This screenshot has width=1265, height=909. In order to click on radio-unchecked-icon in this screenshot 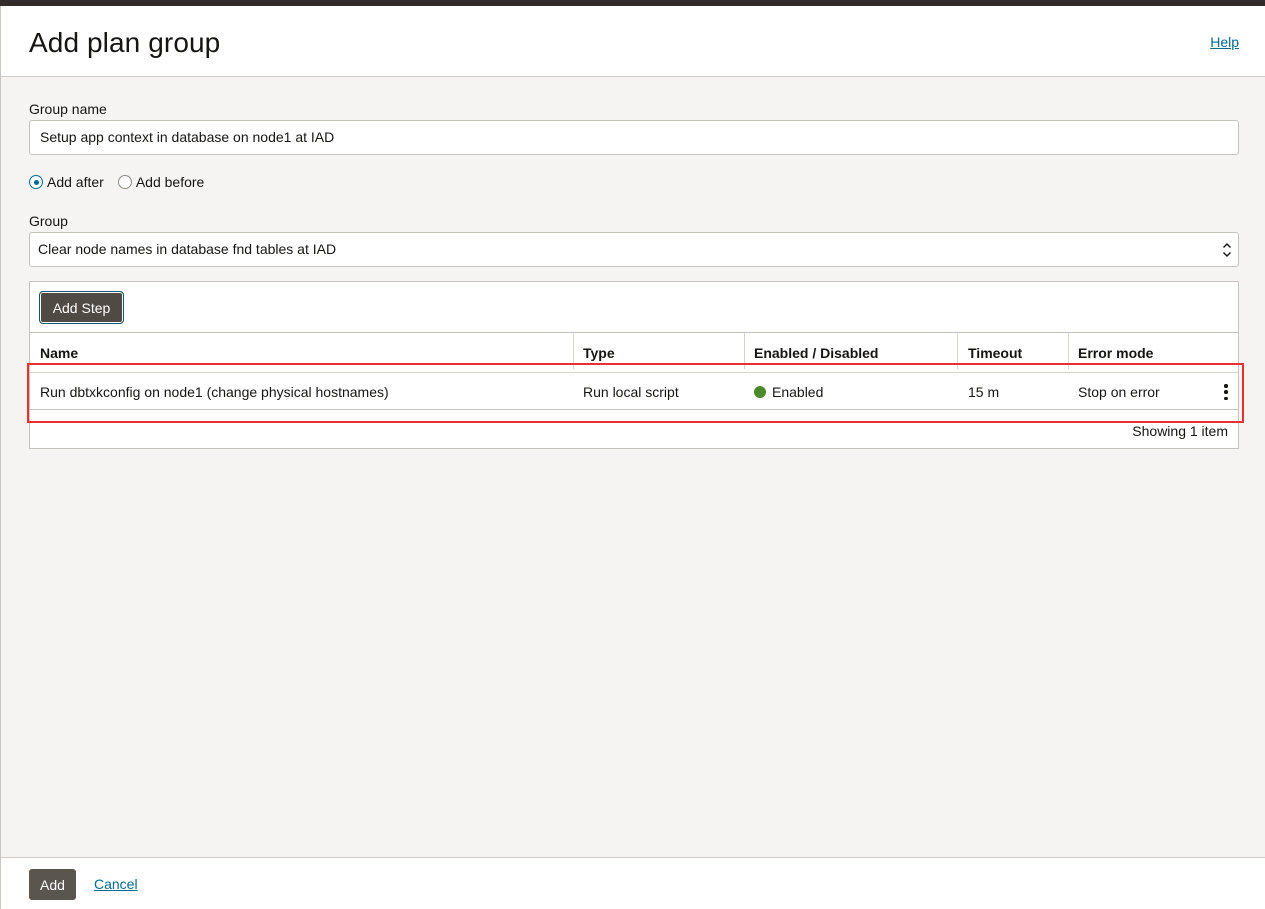, I will do `click(124, 182)`.